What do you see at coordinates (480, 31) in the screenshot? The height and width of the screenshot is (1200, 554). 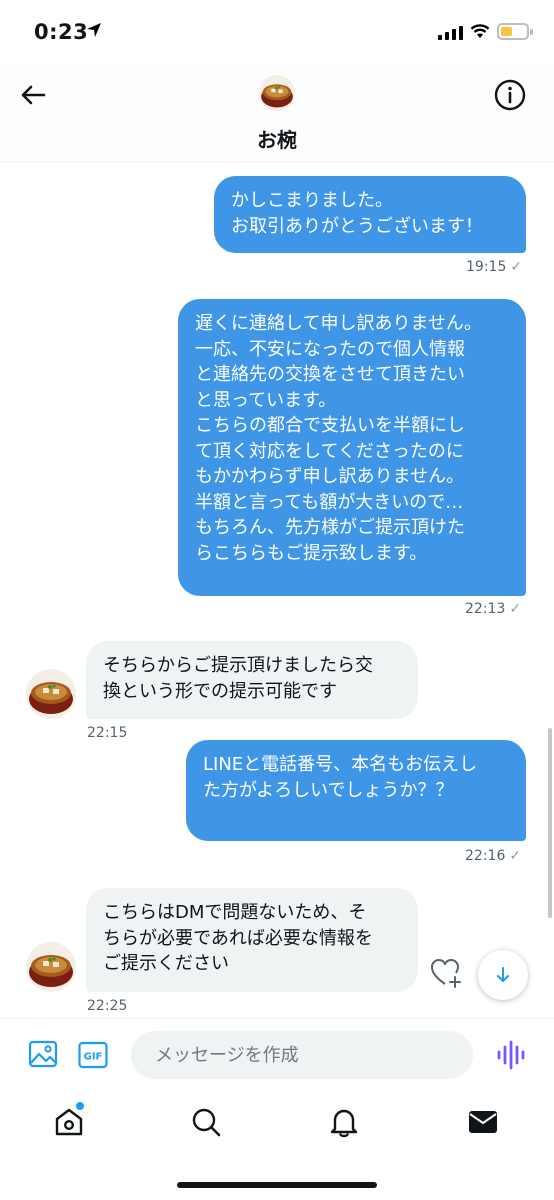 I see `wifi-icon` at bounding box center [480, 31].